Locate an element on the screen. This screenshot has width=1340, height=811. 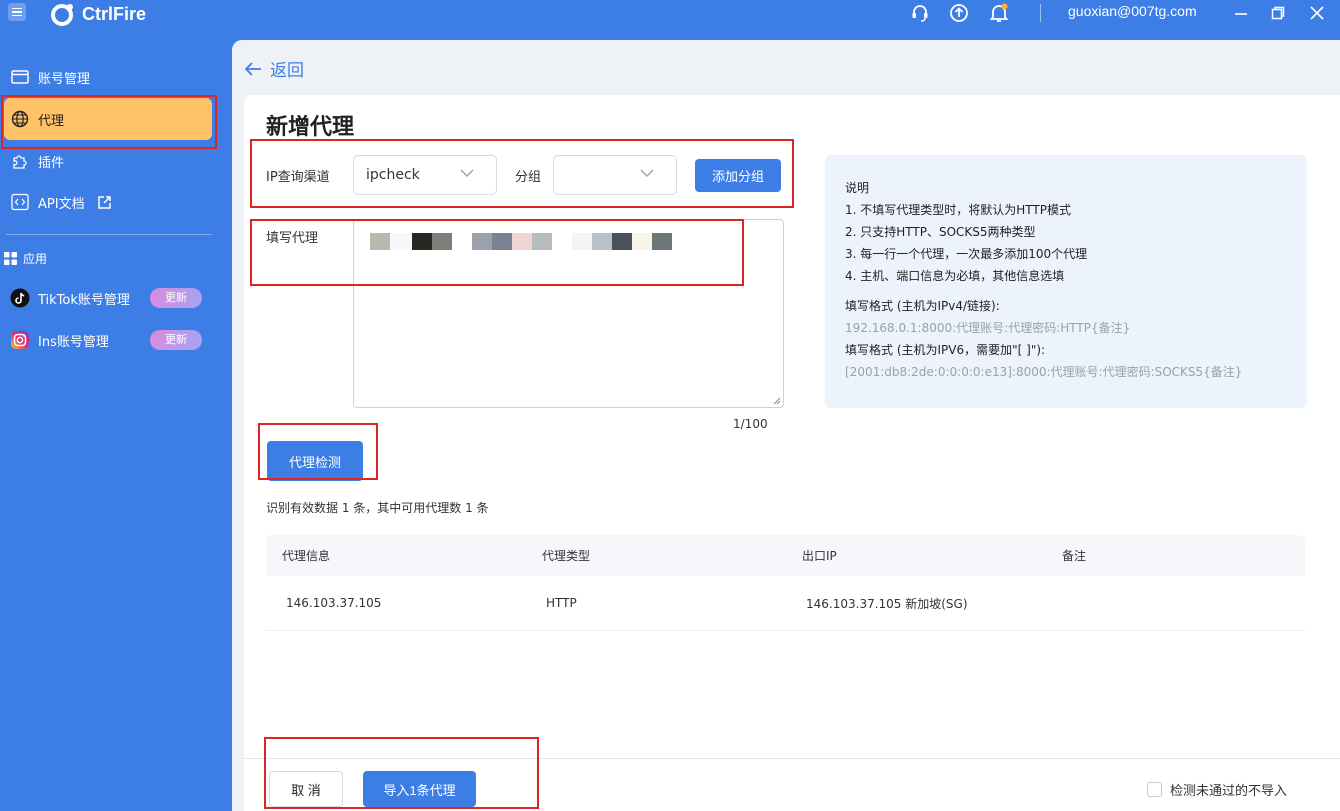
format-ipv4-example: 192.168.0.1:8000:代理账号:代理密码:HTTP{备注} is located at coordinates (988, 328).